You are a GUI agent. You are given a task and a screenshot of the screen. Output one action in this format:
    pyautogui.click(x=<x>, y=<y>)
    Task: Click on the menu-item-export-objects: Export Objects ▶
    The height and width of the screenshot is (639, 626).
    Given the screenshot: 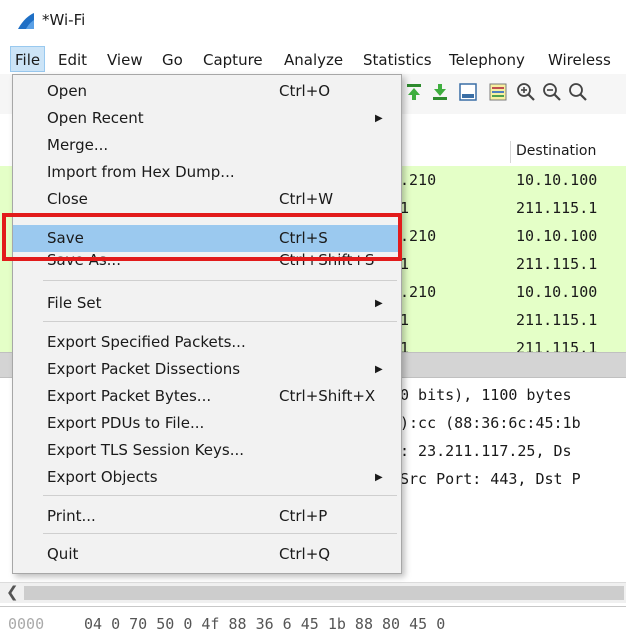 What is the action you would take?
    pyautogui.click(x=207, y=477)
    